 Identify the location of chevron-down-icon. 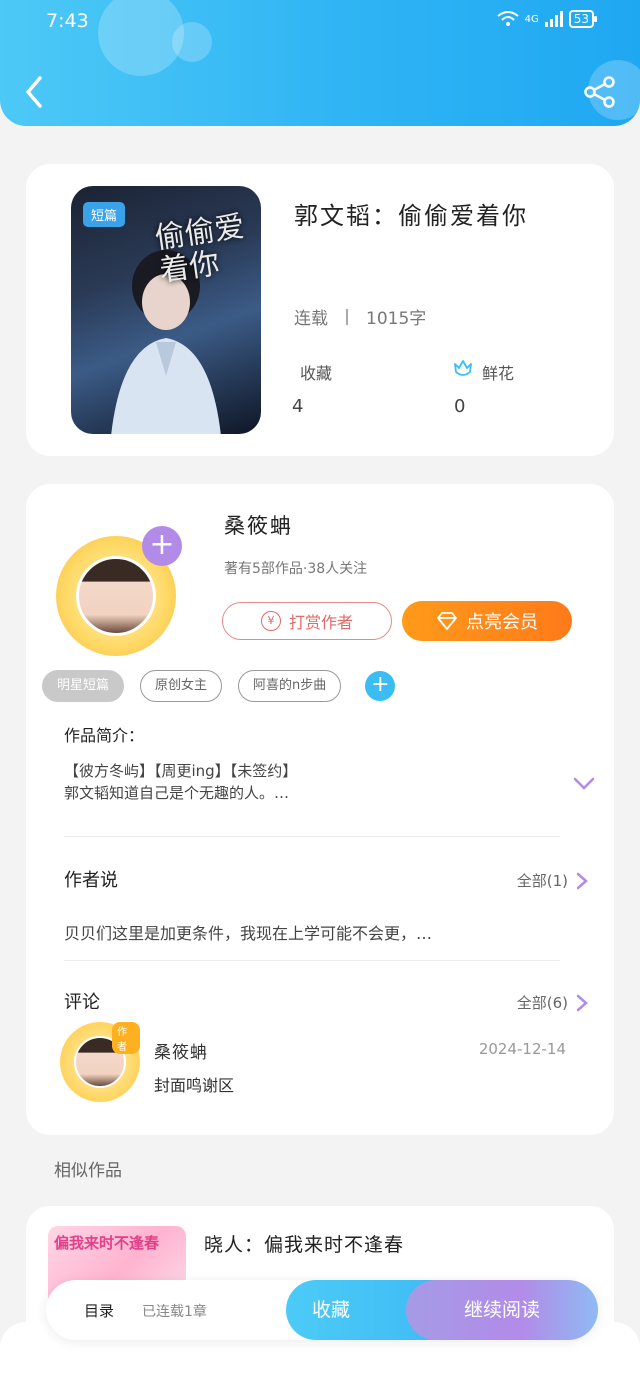
(584, 784).